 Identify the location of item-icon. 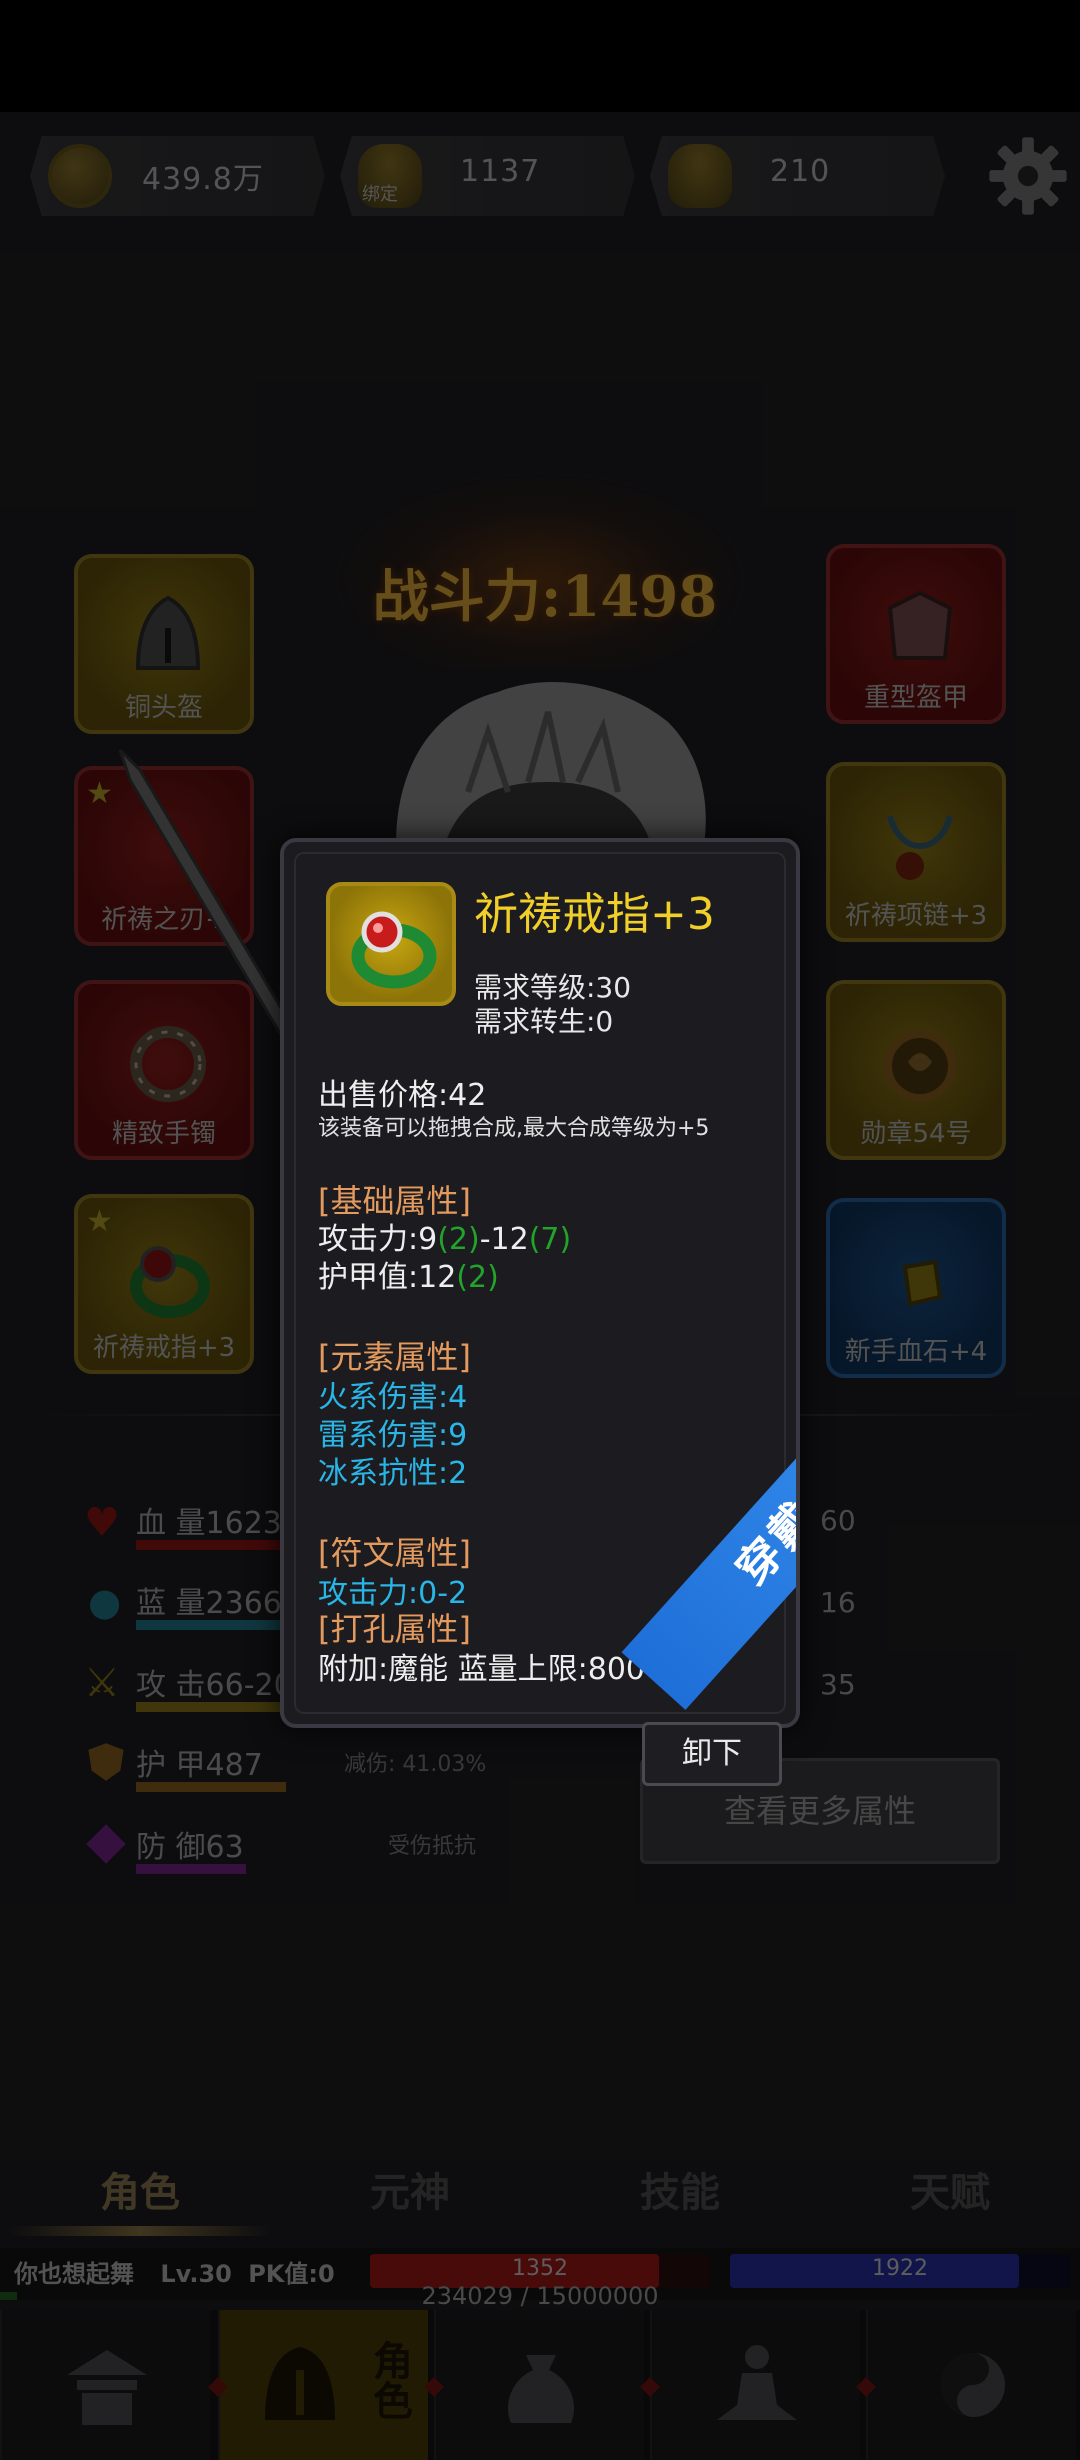
(391, 944).